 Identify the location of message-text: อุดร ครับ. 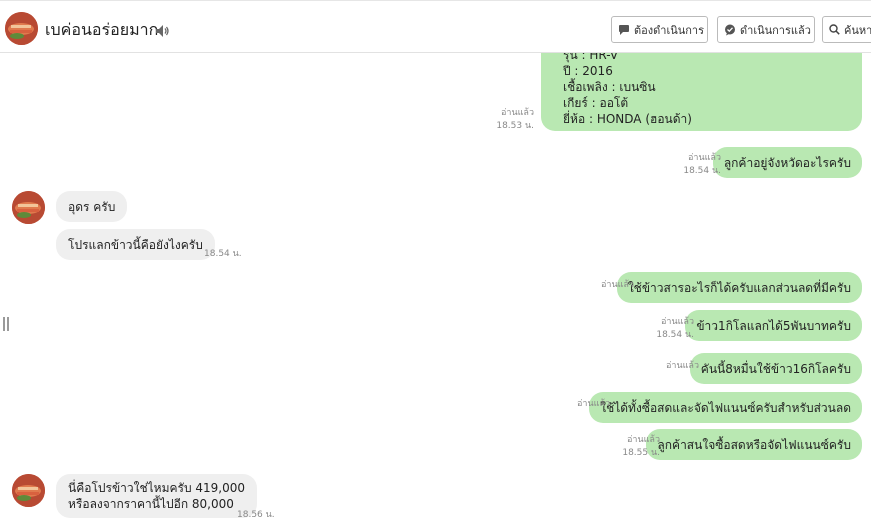
(92, 206).